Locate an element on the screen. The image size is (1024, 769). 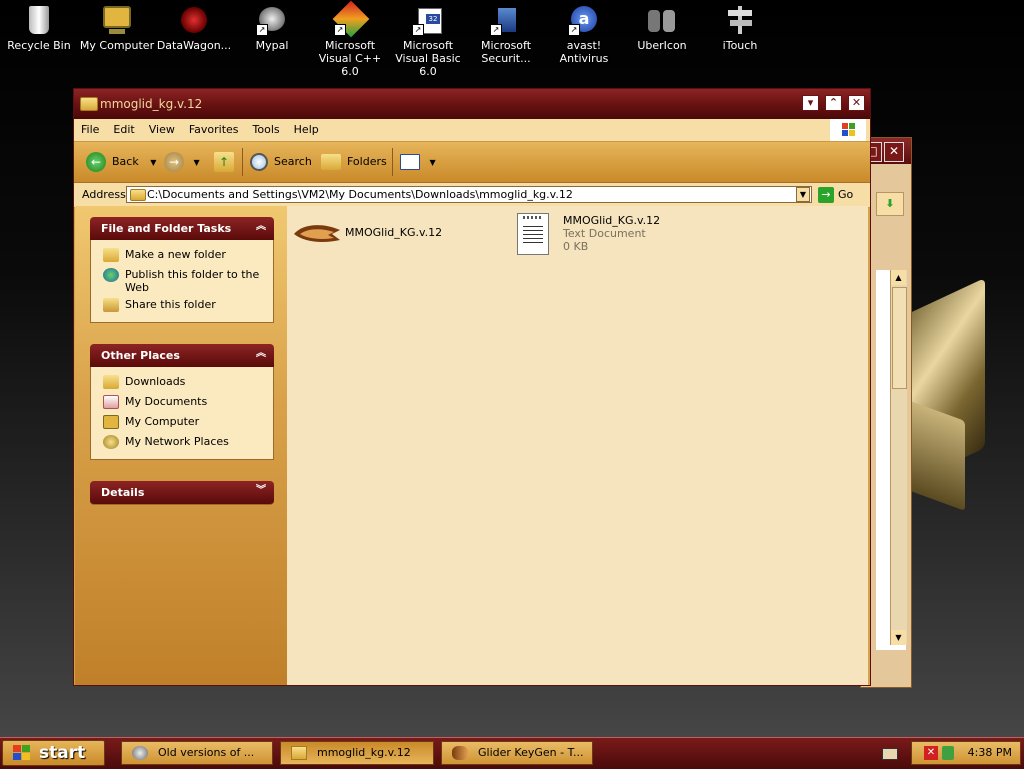
expand-chevron-icon: ︾ is located at coordinates (261, 492).